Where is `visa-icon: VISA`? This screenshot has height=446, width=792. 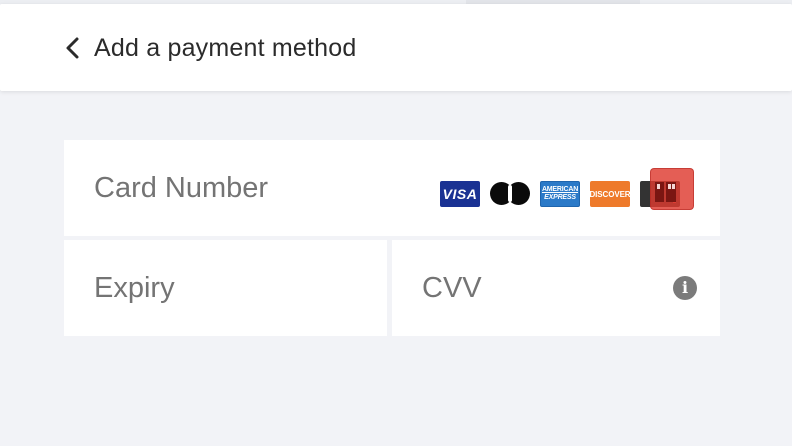
visa-icon: VISA is located at coordinates (460, 194).